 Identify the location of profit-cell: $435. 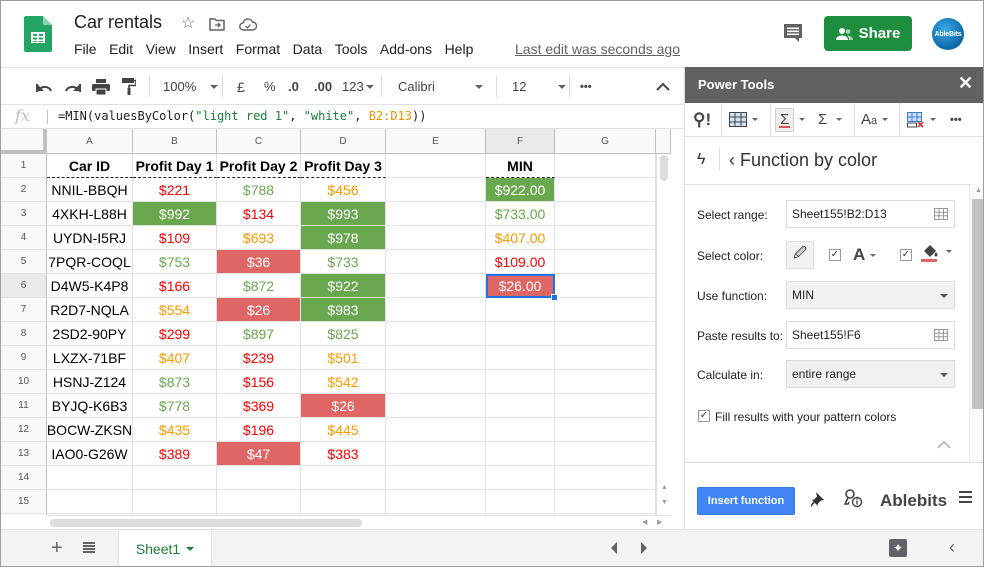
(175, 430).